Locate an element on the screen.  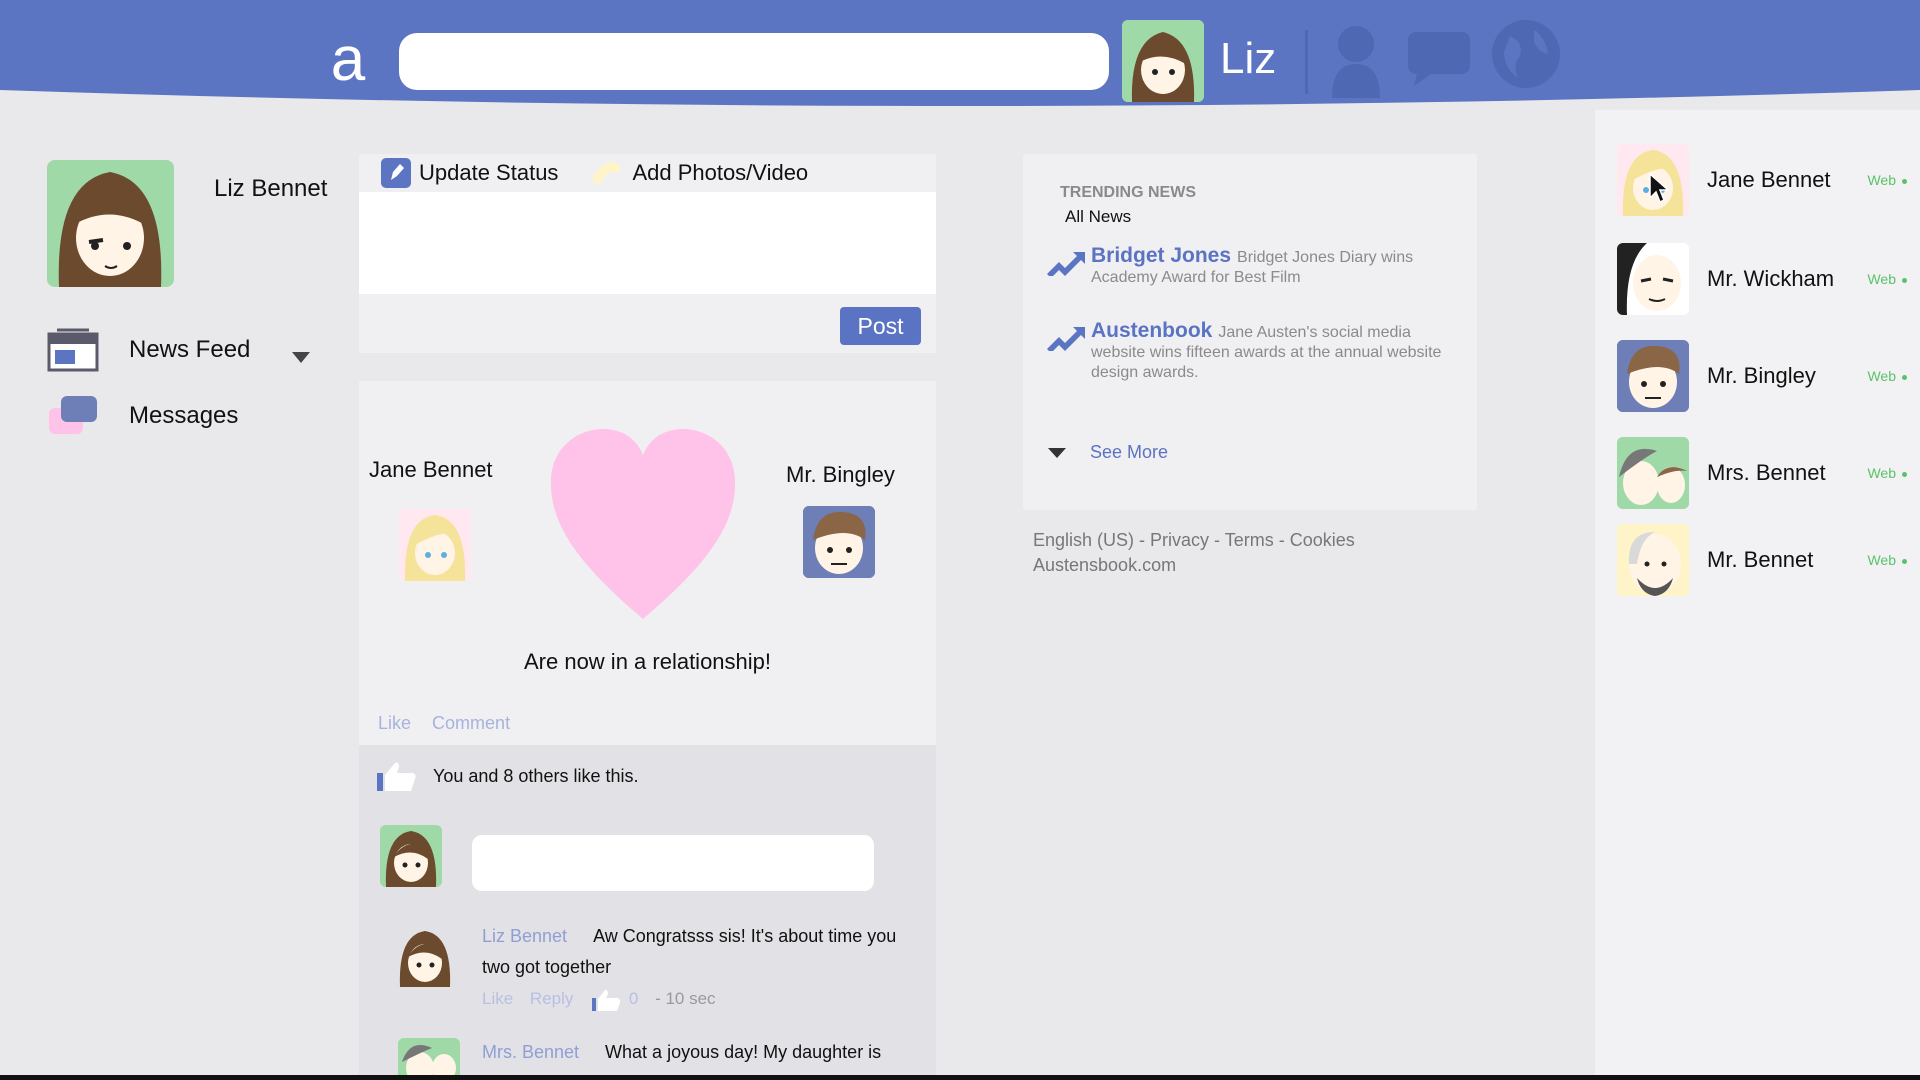
tab-add-photos: Add Photos/Video is located at coordinates (699, 173).